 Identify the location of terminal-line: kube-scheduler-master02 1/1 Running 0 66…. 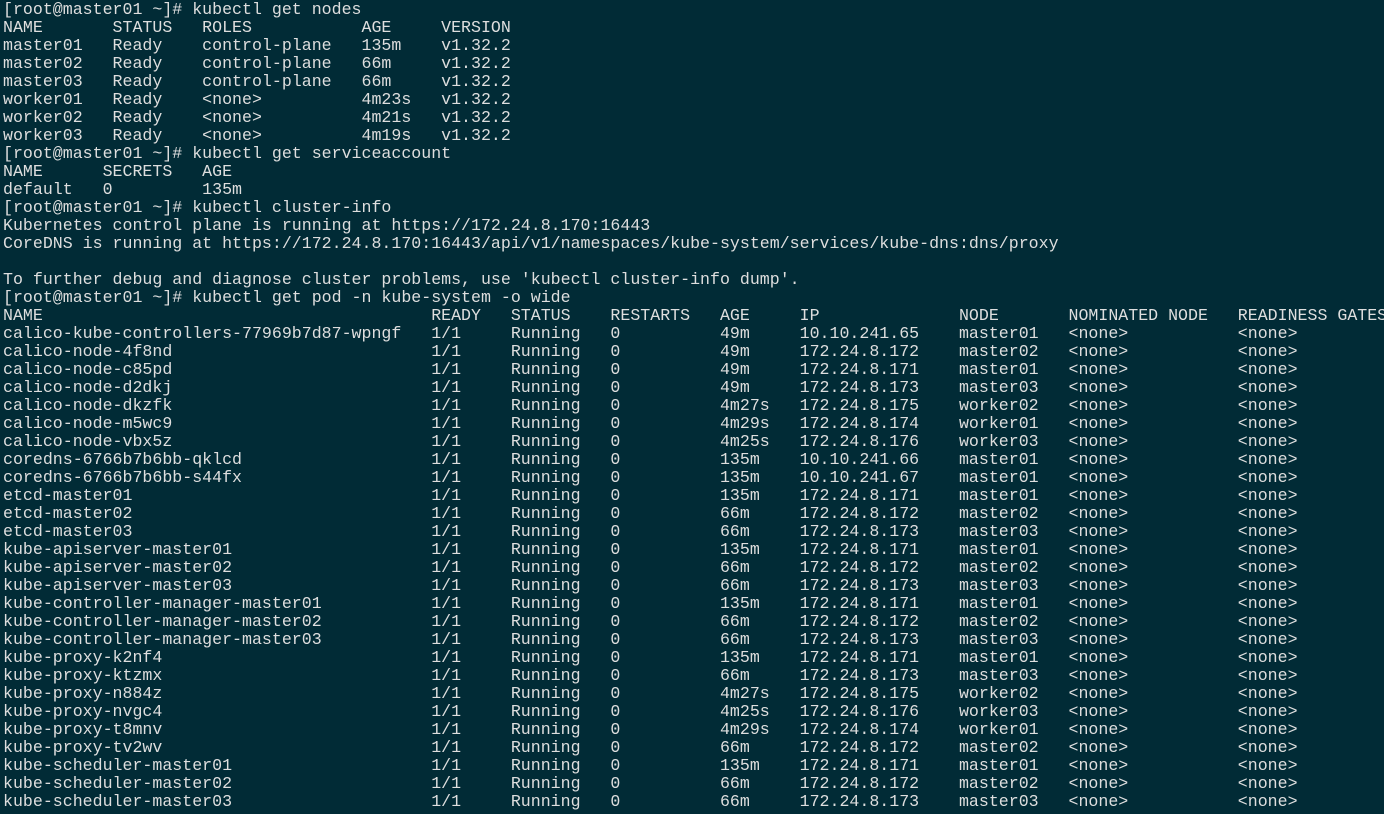
(650, 783).